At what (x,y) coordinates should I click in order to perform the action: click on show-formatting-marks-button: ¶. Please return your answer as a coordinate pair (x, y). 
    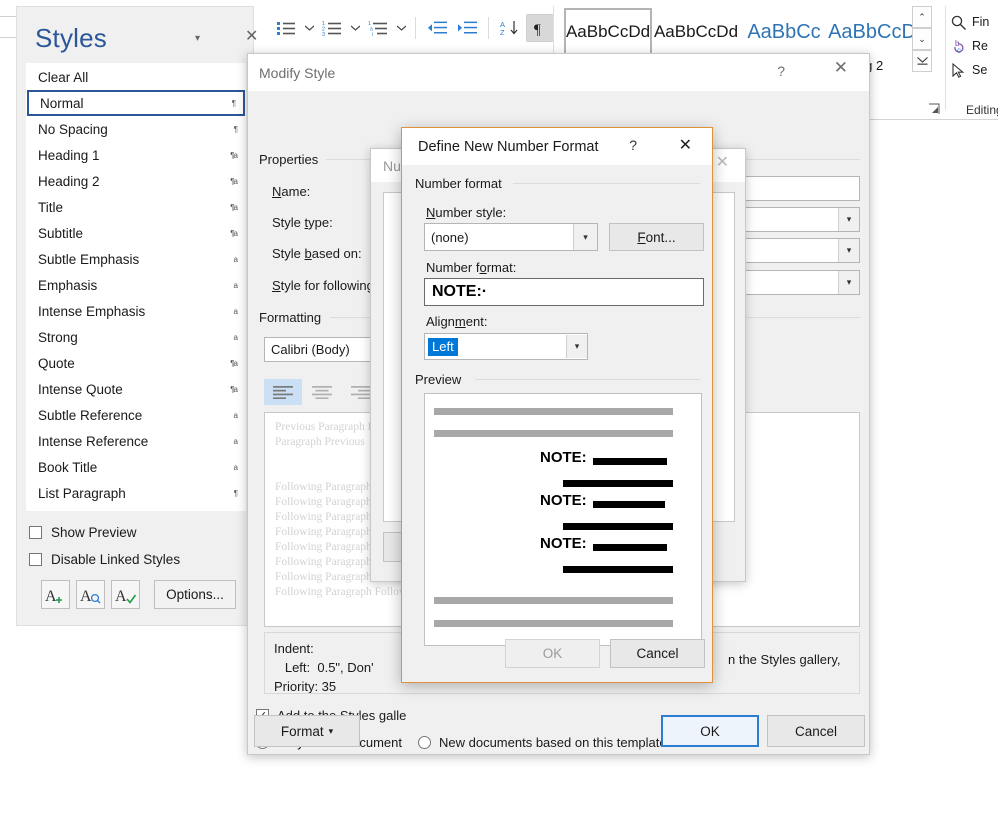
    Looking at the image, I should click on (540, 28).